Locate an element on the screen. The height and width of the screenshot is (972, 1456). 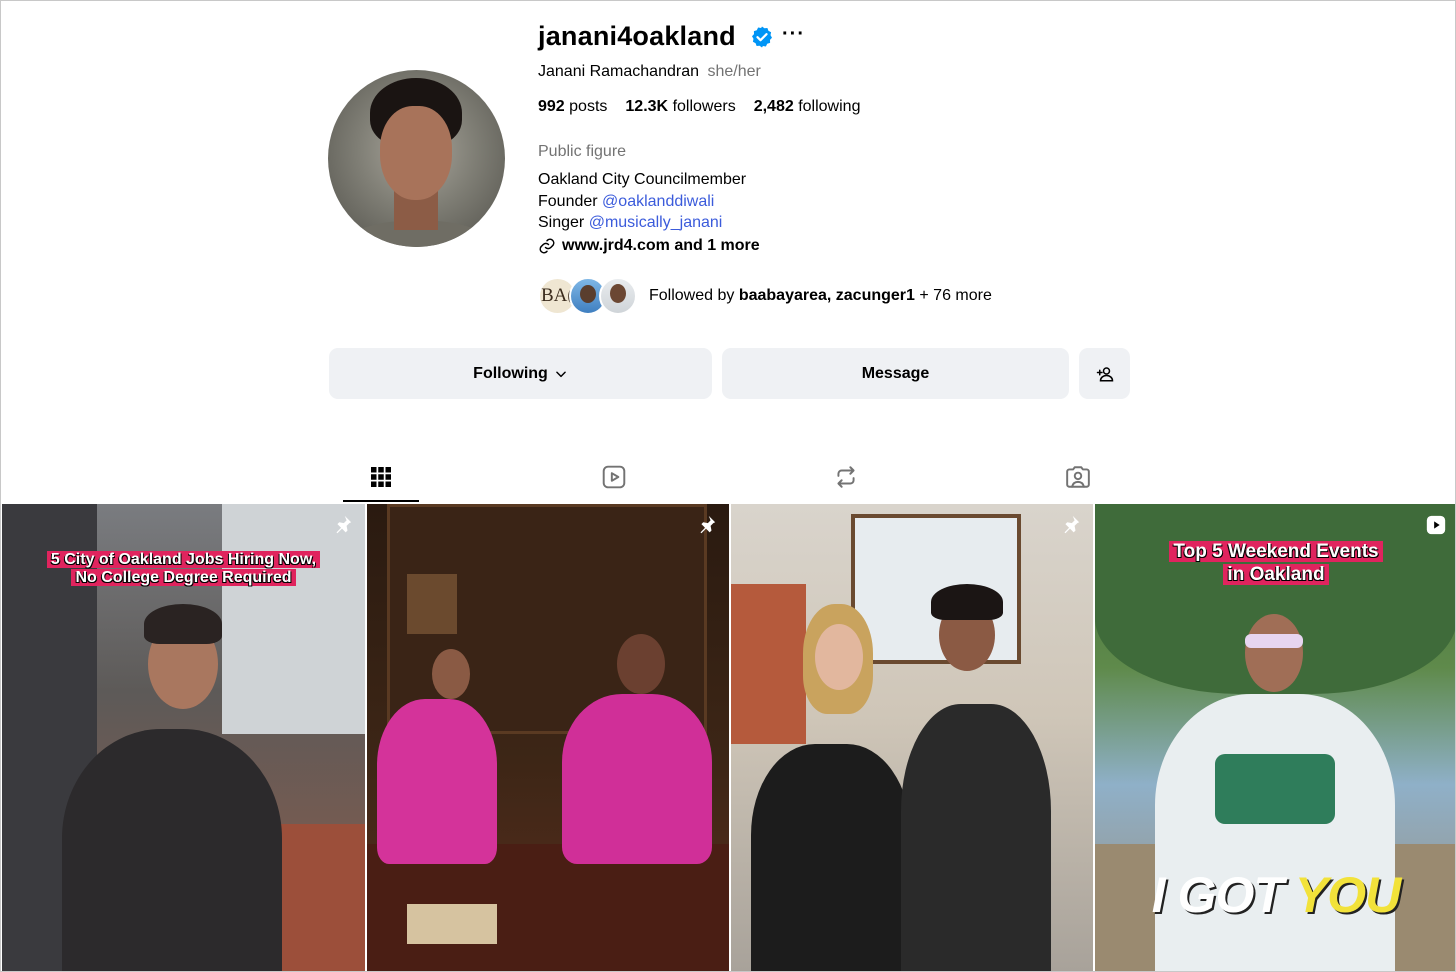
followers-stat: 12.3K followers is located at coordinates (680, 107).